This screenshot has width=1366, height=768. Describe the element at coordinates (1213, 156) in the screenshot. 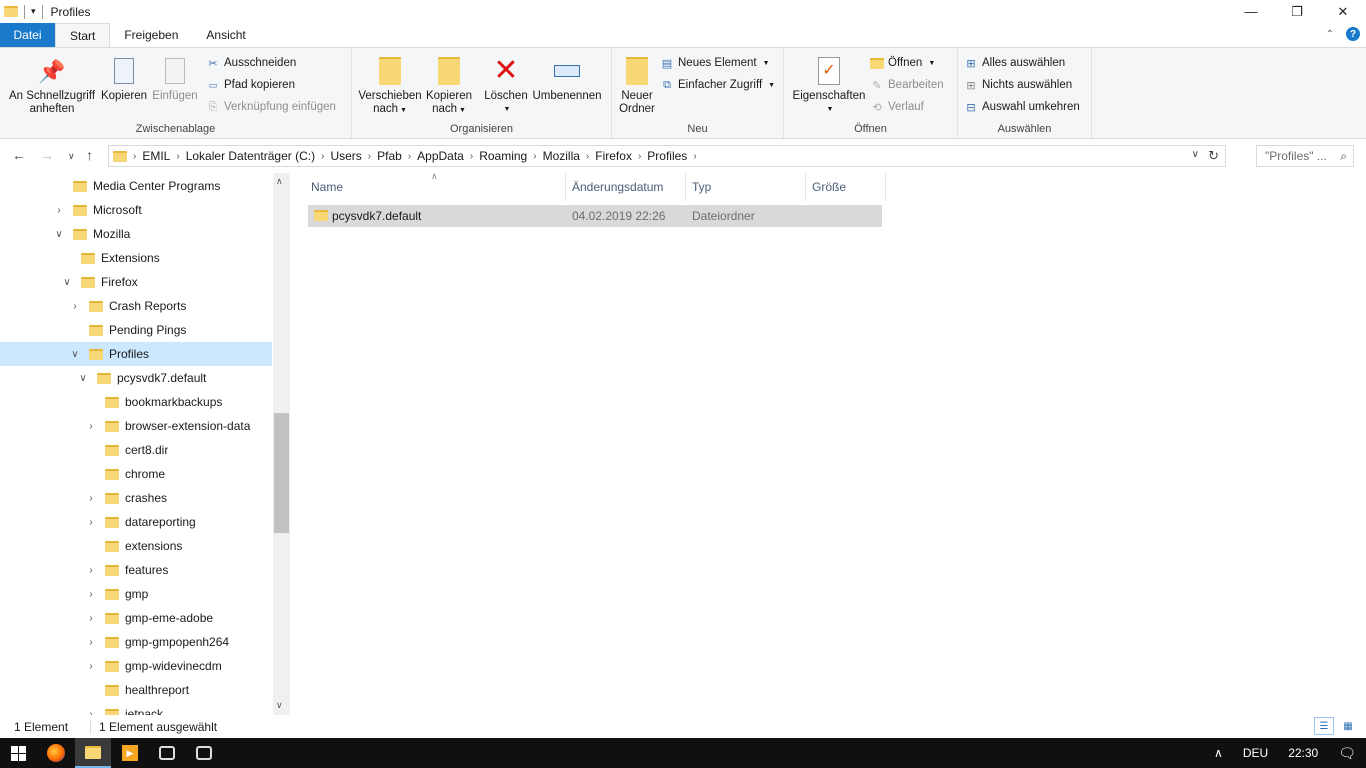

I see `refresh-icon: ↻` at that location.